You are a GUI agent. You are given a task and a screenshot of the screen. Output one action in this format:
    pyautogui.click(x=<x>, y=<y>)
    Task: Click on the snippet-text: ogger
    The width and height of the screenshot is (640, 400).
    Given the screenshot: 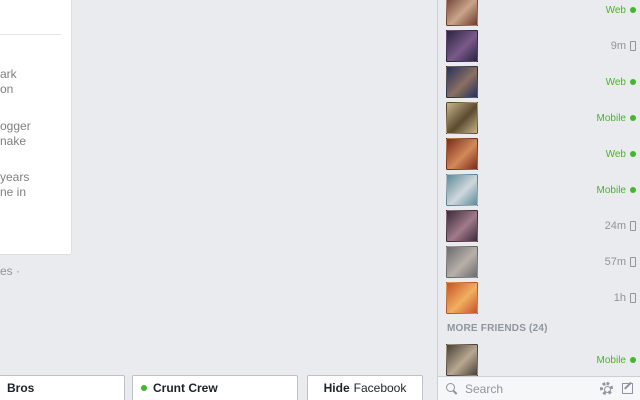 What is the action you would take?
    pyautogui.click(x=15, y=126)
    